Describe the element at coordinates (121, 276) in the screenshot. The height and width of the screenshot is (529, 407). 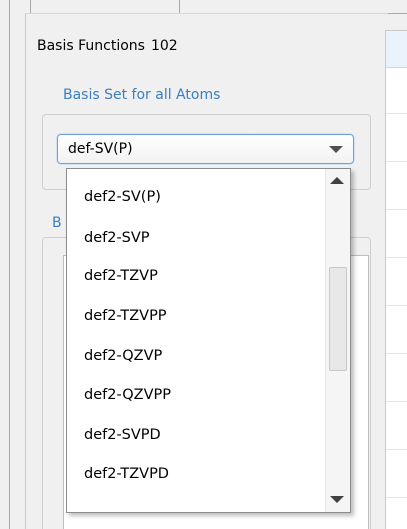
I see `dropdown-option: def2-TZVP` at that location.